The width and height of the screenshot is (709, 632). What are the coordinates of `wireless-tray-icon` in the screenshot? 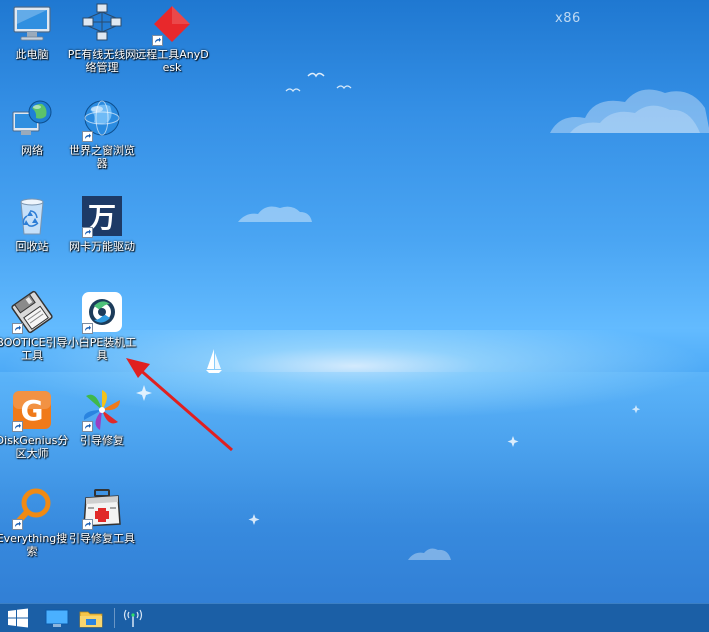 It's located at (133, 618).